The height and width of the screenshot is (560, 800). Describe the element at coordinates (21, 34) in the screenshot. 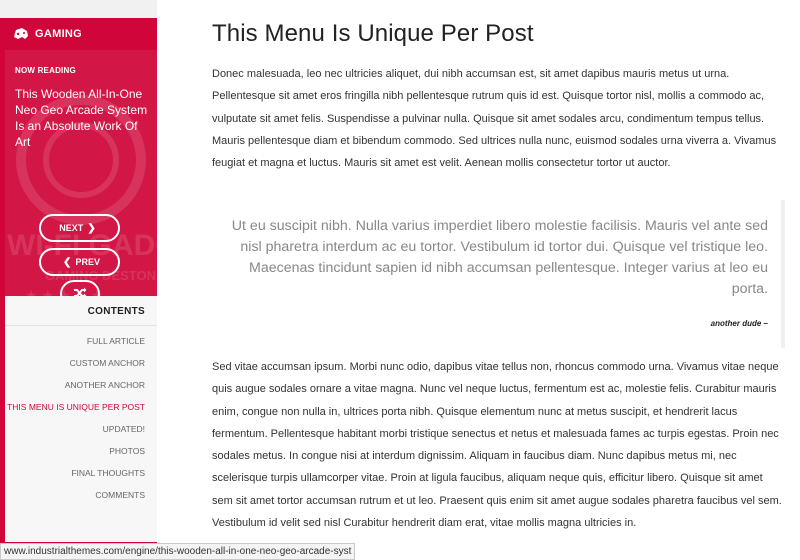

I see `gamepad-icon` at that location.